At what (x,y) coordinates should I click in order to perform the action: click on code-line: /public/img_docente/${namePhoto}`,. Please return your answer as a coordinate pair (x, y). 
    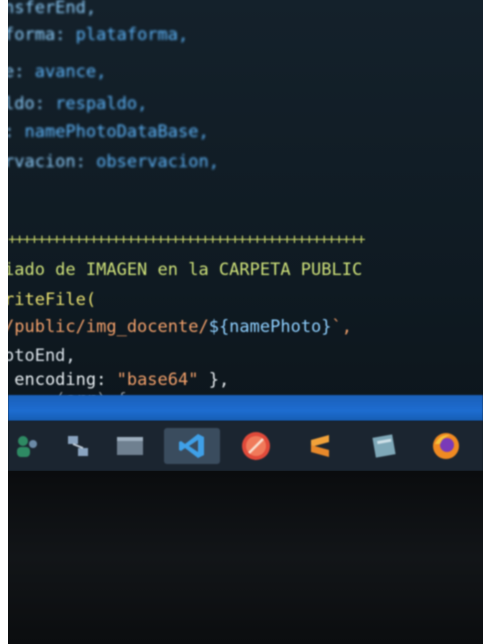
    Looking at the image, I should click on (180, 327).